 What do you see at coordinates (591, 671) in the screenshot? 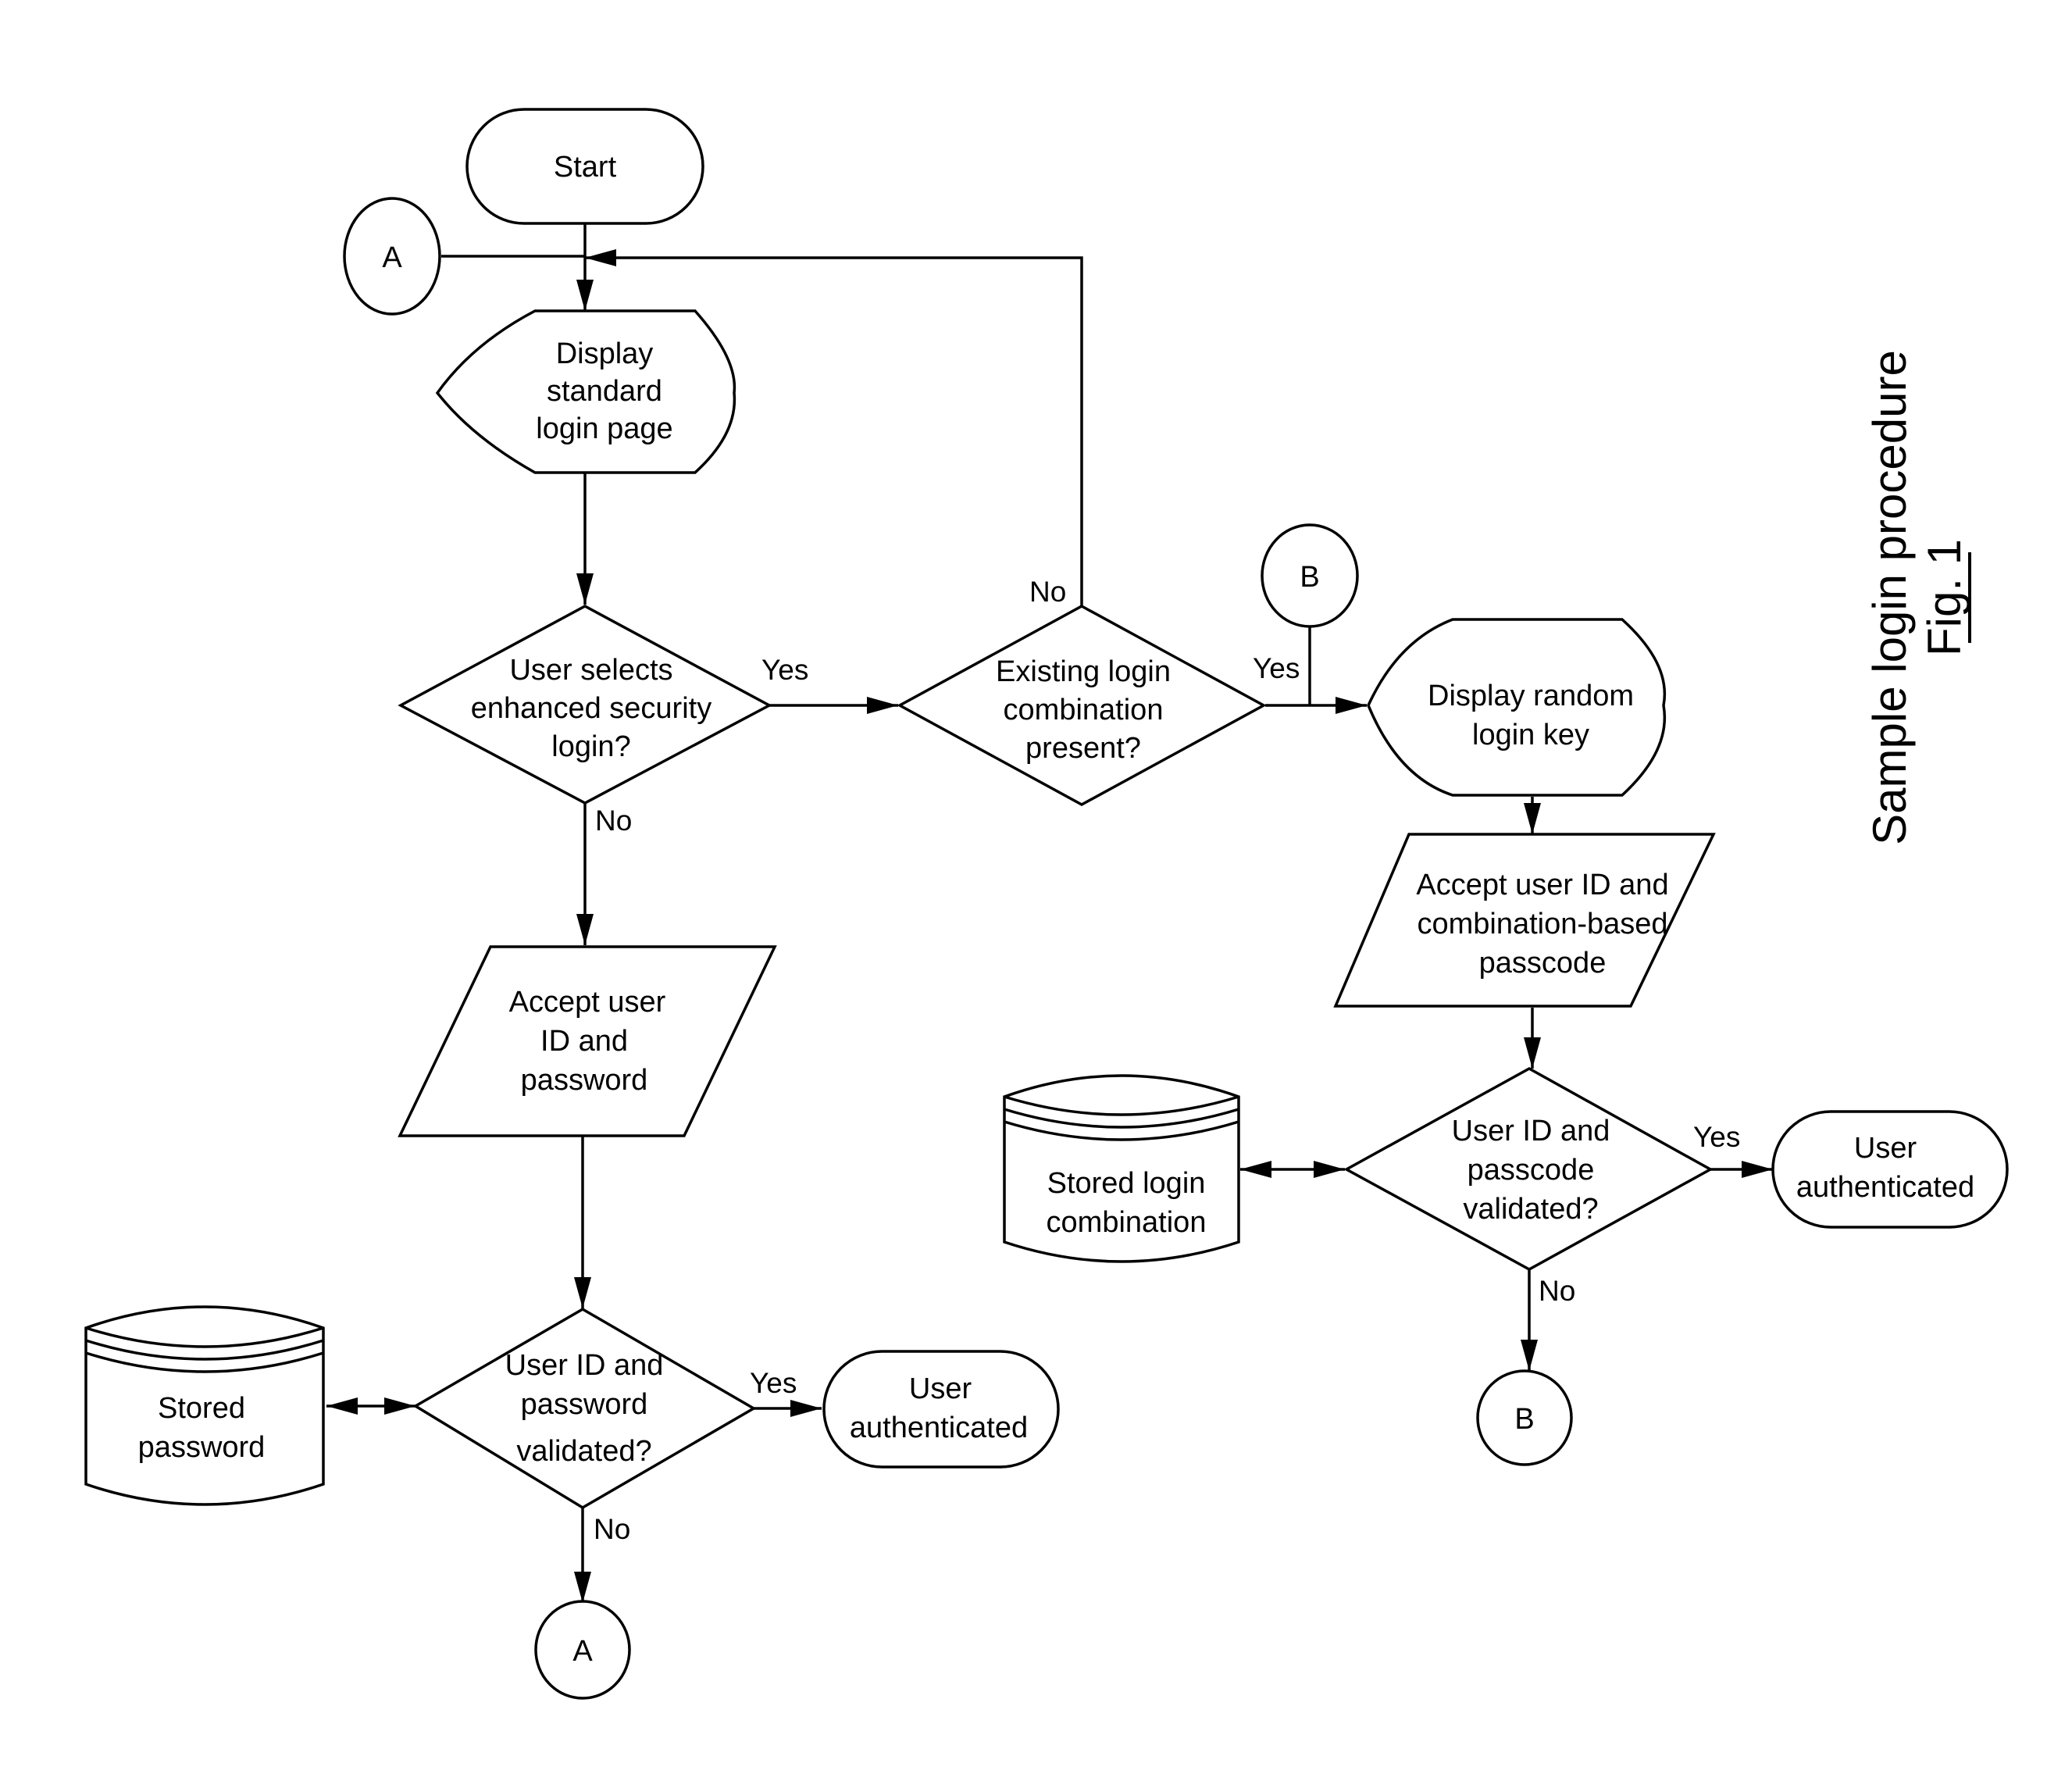
I see `decision-enhanced-line-1: User selects` at bounding box center [591, 671].